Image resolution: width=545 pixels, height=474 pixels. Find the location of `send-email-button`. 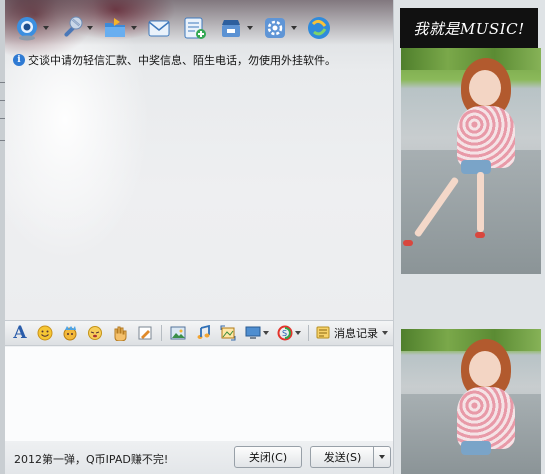

send-email-button is located at coordinates (159, 28).